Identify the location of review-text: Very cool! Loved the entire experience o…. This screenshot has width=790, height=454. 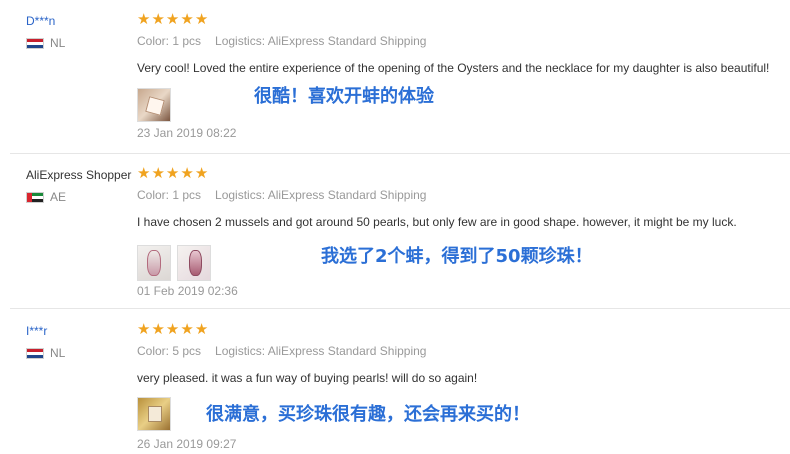
(453, 68).